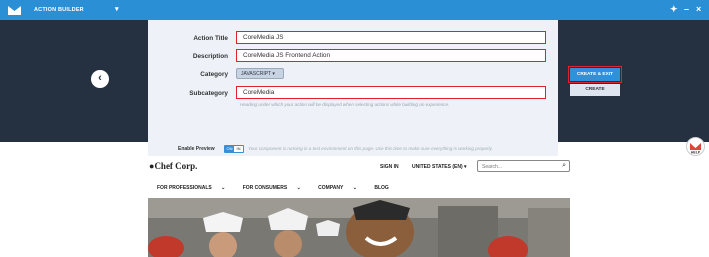 Image resolution: width=709 pixels, height=257 pixels. Describe the element at coordinates (100, 79) in the screenshot. I see `back-arrow-icon: ‹` at that location.